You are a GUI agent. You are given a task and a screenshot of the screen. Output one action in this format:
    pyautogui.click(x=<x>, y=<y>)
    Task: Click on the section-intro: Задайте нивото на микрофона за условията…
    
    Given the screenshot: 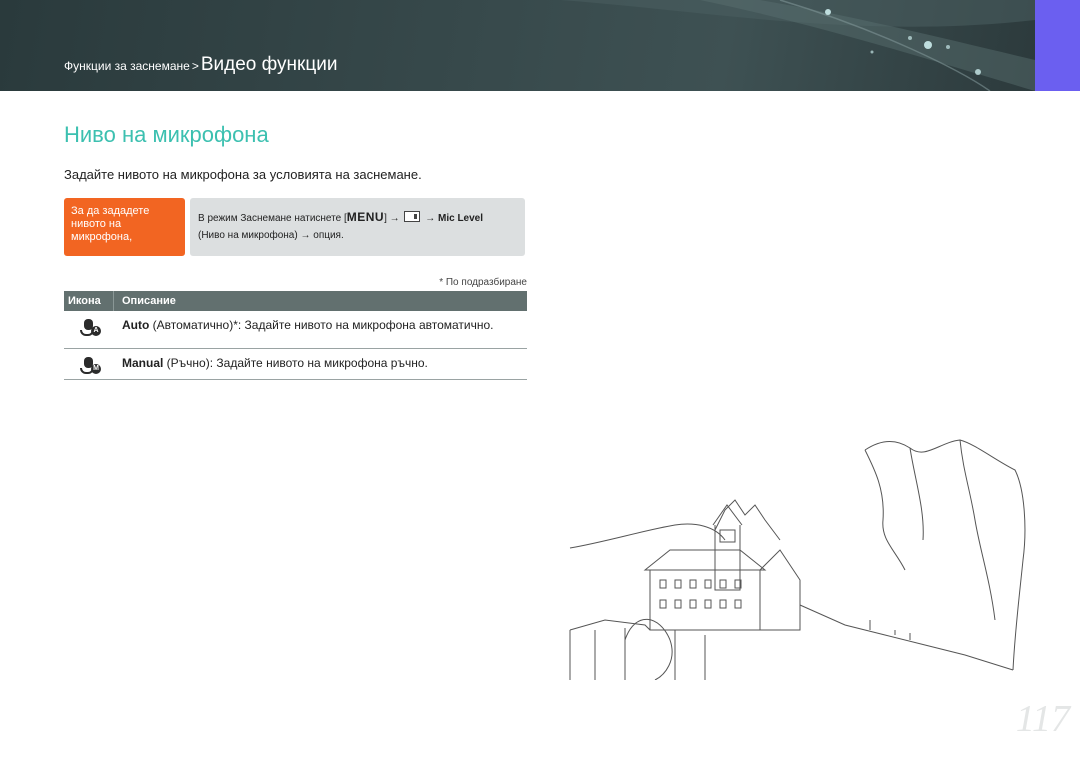 What is the action you would take?
    pyautogui.click(x=243, y=174)
    